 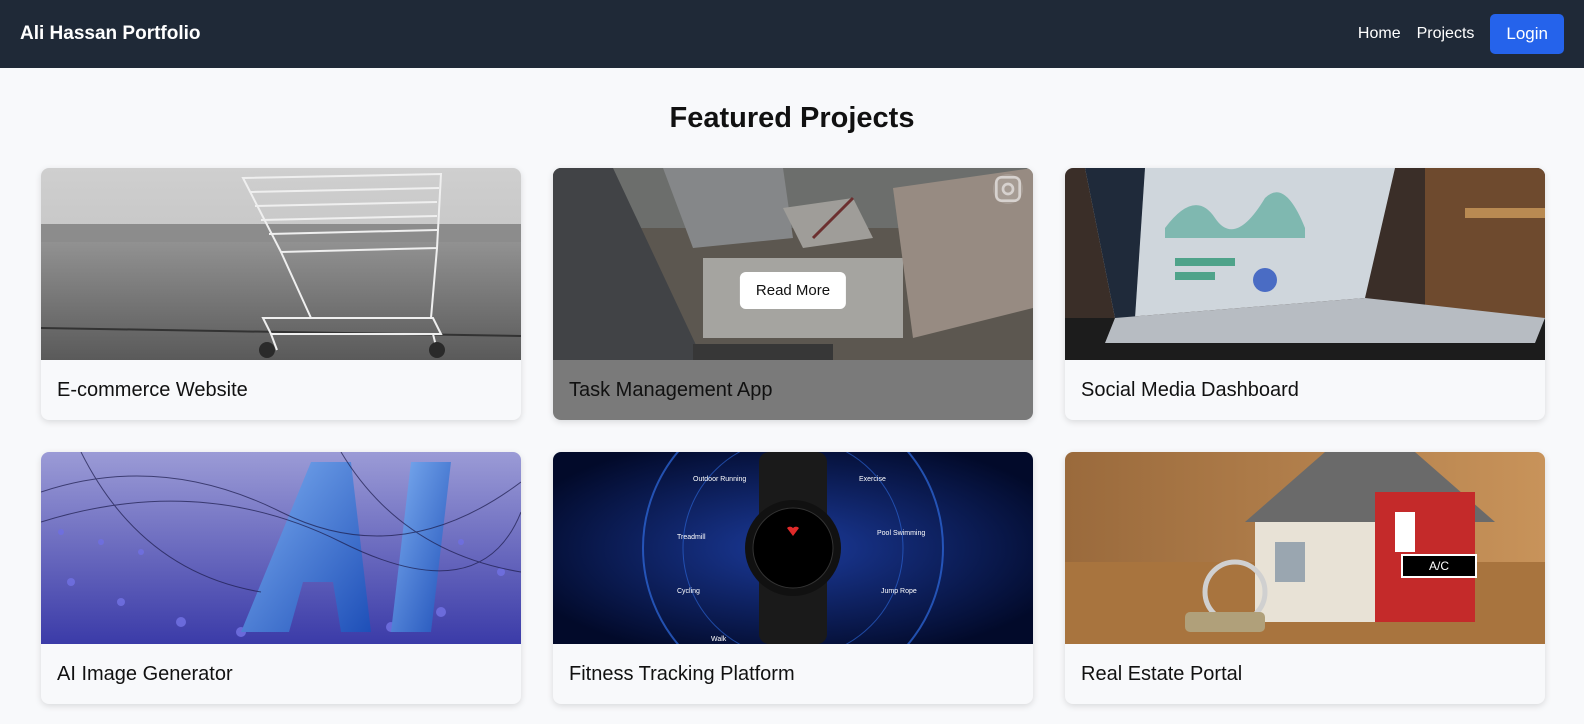 I want to click on watch-label-exercise: Exercise, so click(x=872, y=479).